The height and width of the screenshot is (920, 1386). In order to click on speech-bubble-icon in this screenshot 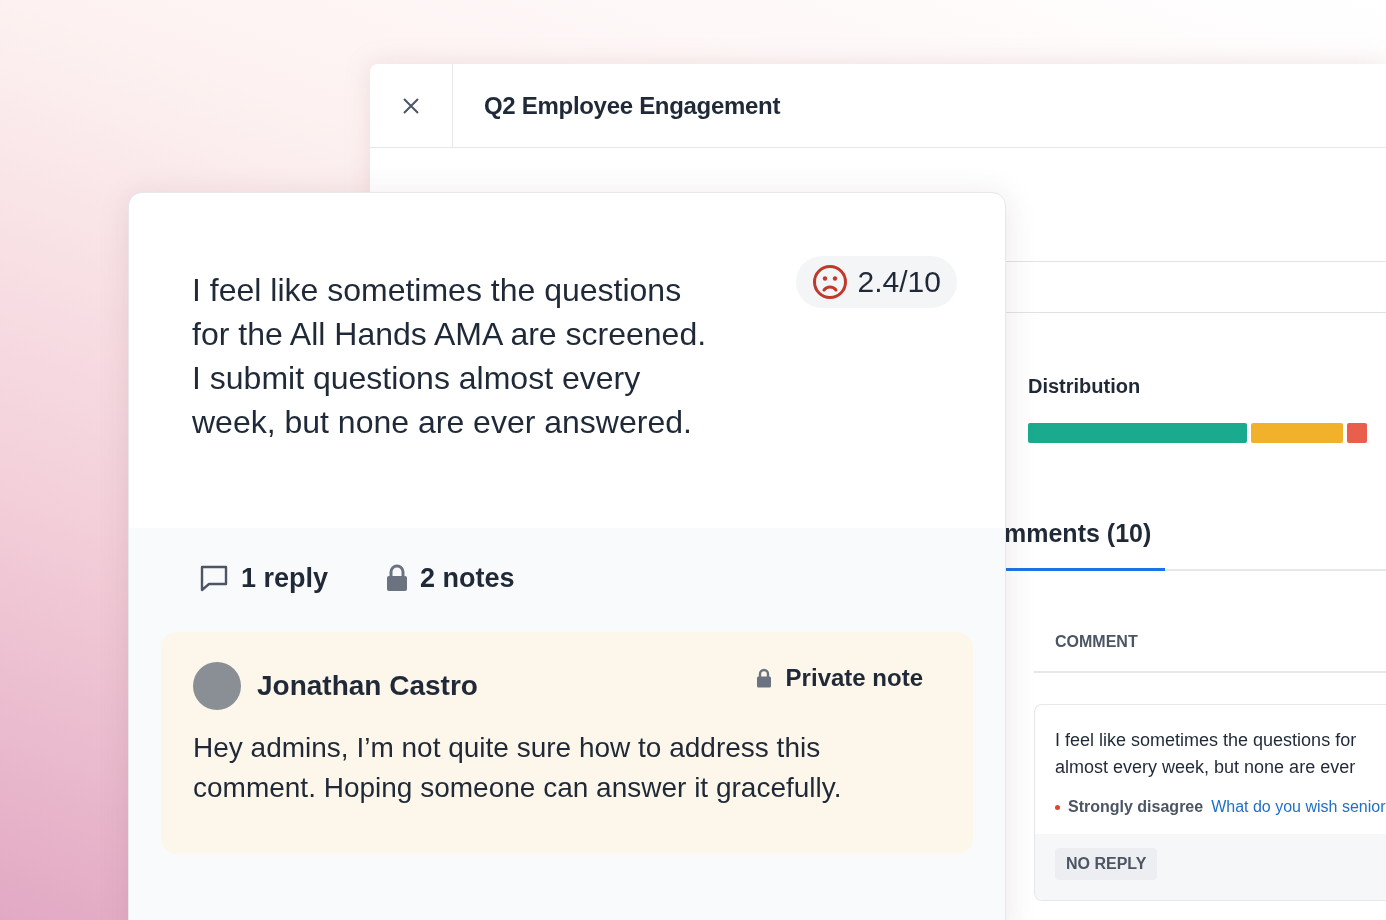, I will do `click(214, 578)`.